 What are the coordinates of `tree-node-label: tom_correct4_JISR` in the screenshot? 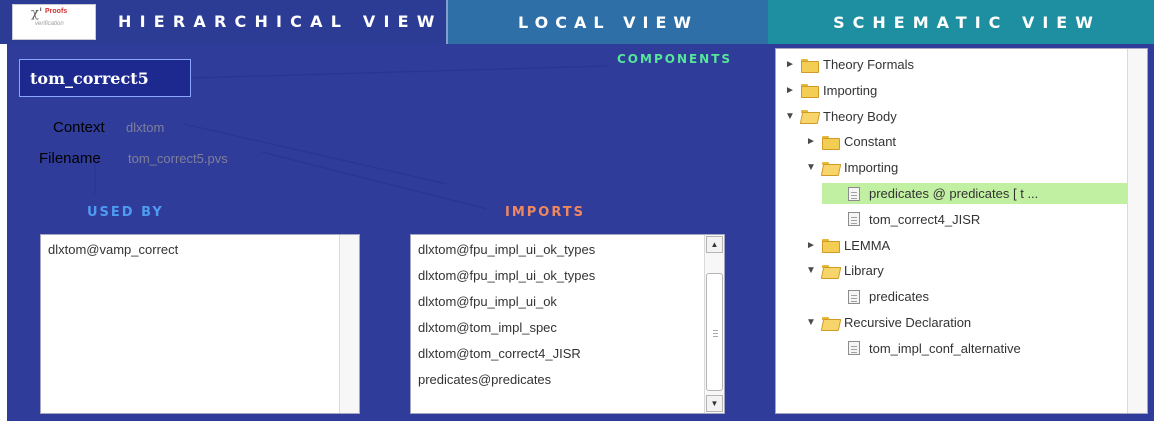 It's located at (925, 219).